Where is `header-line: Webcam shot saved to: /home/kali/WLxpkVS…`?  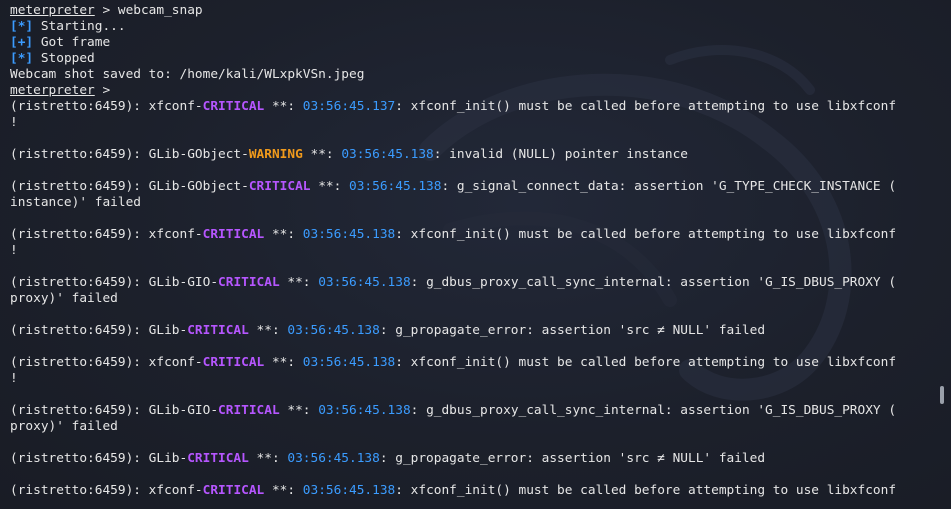 header-line: Webcam shot saved to: /home/kali/WLxpkVS… is located at coordinates (472, 75).